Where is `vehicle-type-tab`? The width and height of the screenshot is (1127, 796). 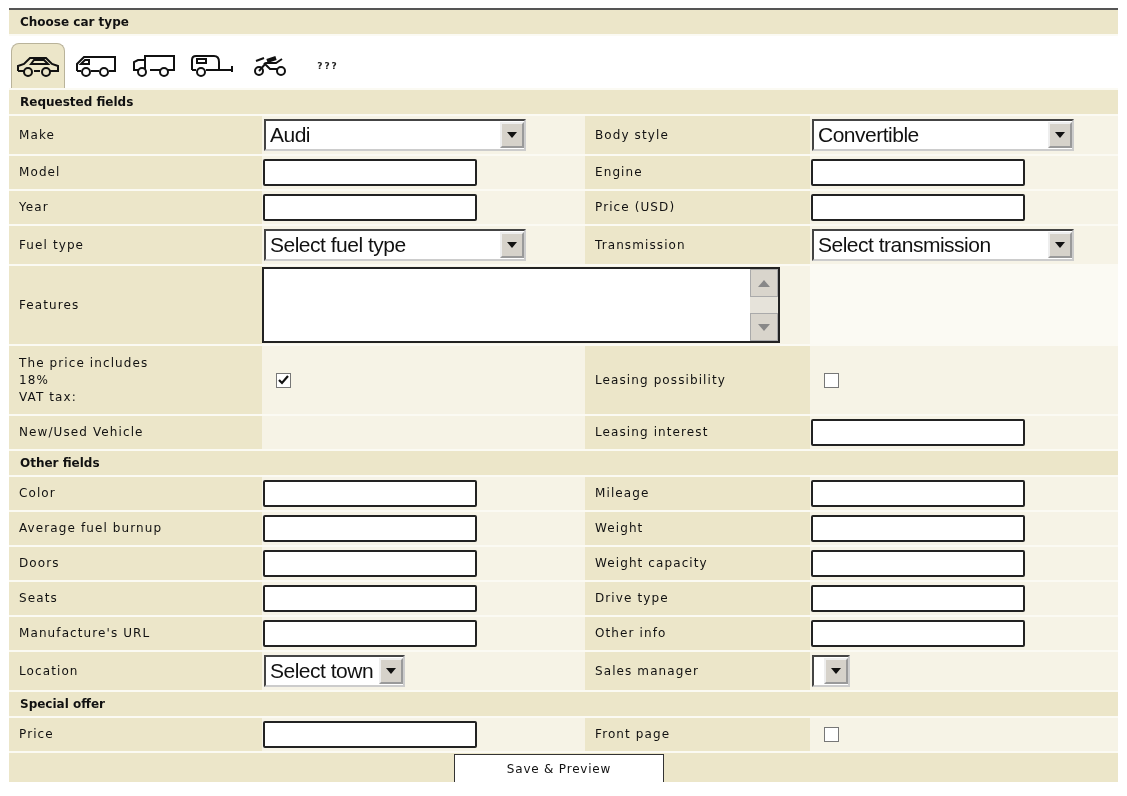
vehicle-type-tab is located at coordinates (38, 65).